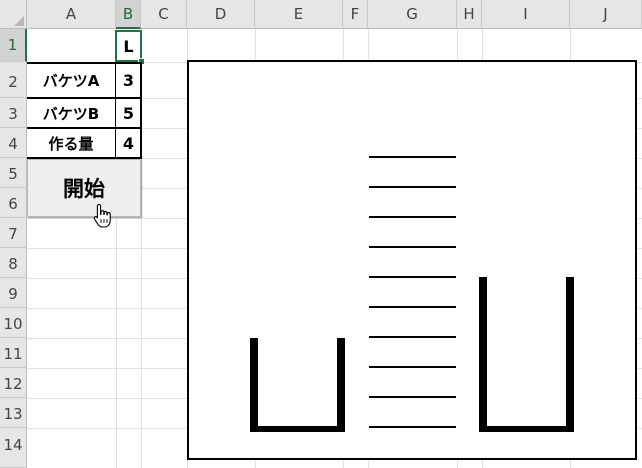 This screenshot has height=468, width=642. Describe the element at coordinates (13, 14) in the screenshot. I see `select-all-corner` at that location.